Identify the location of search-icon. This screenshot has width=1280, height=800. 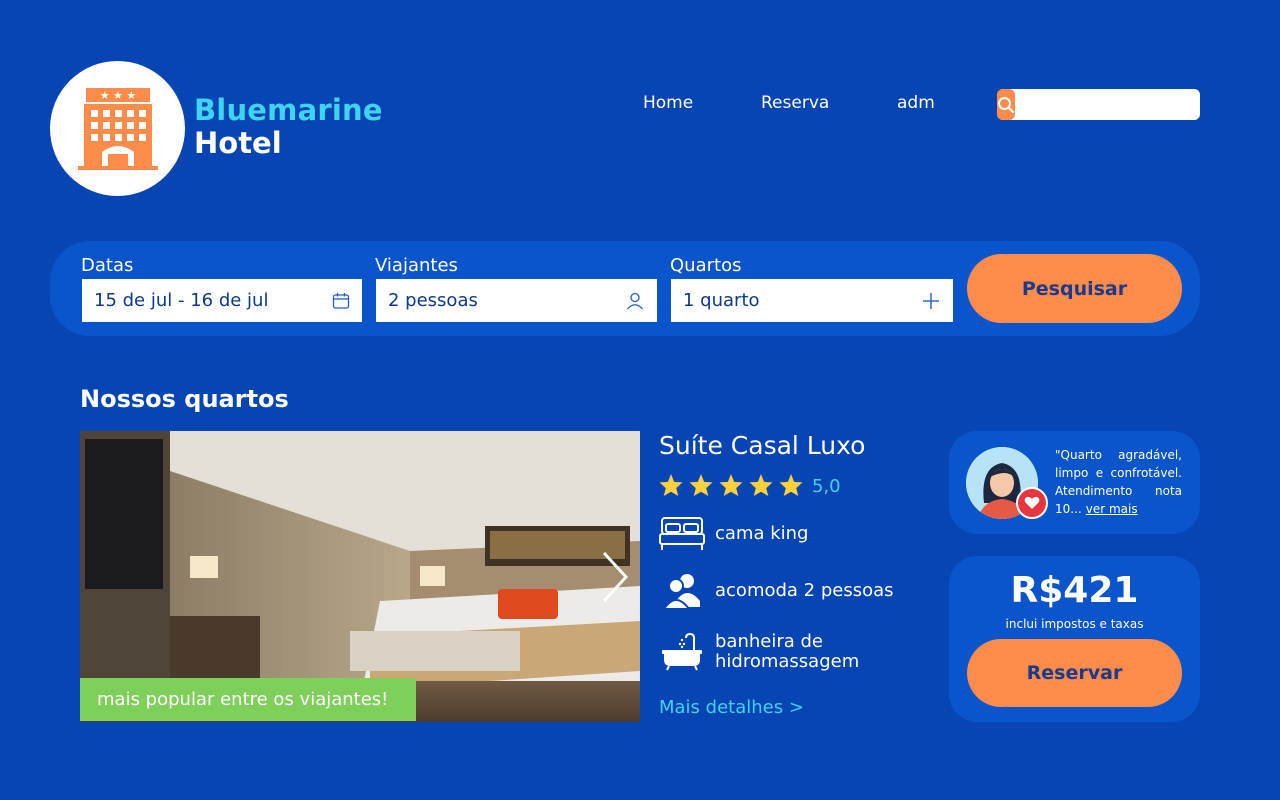
(1006, 104).